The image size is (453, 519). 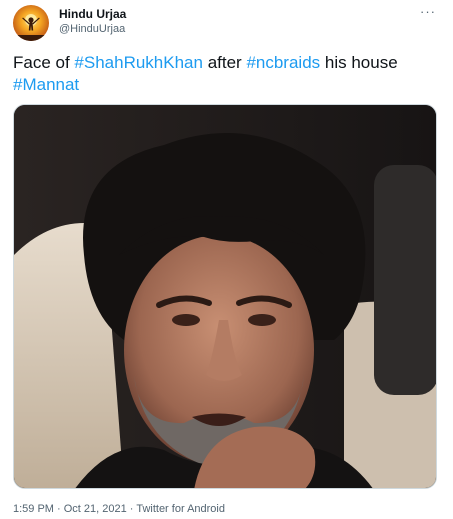 What do you see at coordinates (224, 62) in the screenshot?
I see `tweet-text-segment: after` at bounding box center [224, 62].